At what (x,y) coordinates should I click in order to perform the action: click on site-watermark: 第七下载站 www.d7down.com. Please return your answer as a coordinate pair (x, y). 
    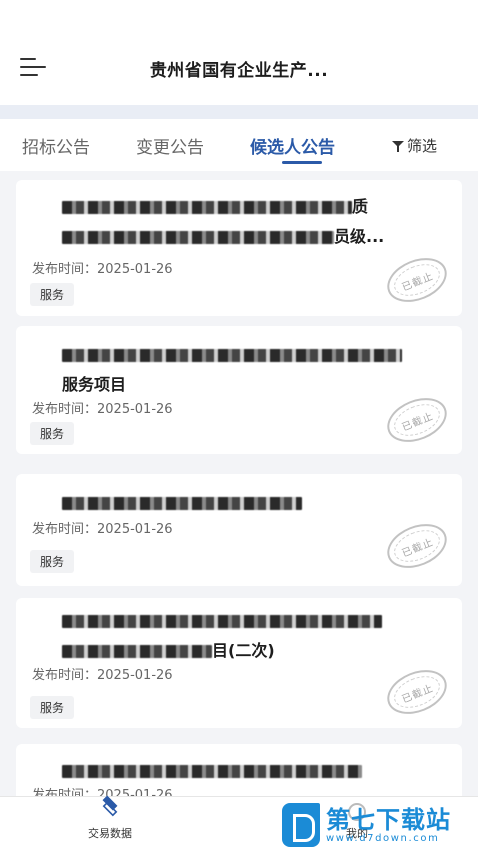
    Looking at the image, I should click on (380, 825).